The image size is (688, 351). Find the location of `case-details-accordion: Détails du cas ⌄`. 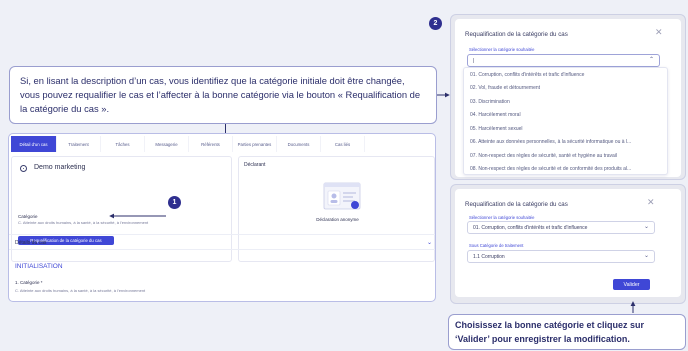

case-details-accordion: Détails du cas ⌄ is located at coordinates (222, 242).